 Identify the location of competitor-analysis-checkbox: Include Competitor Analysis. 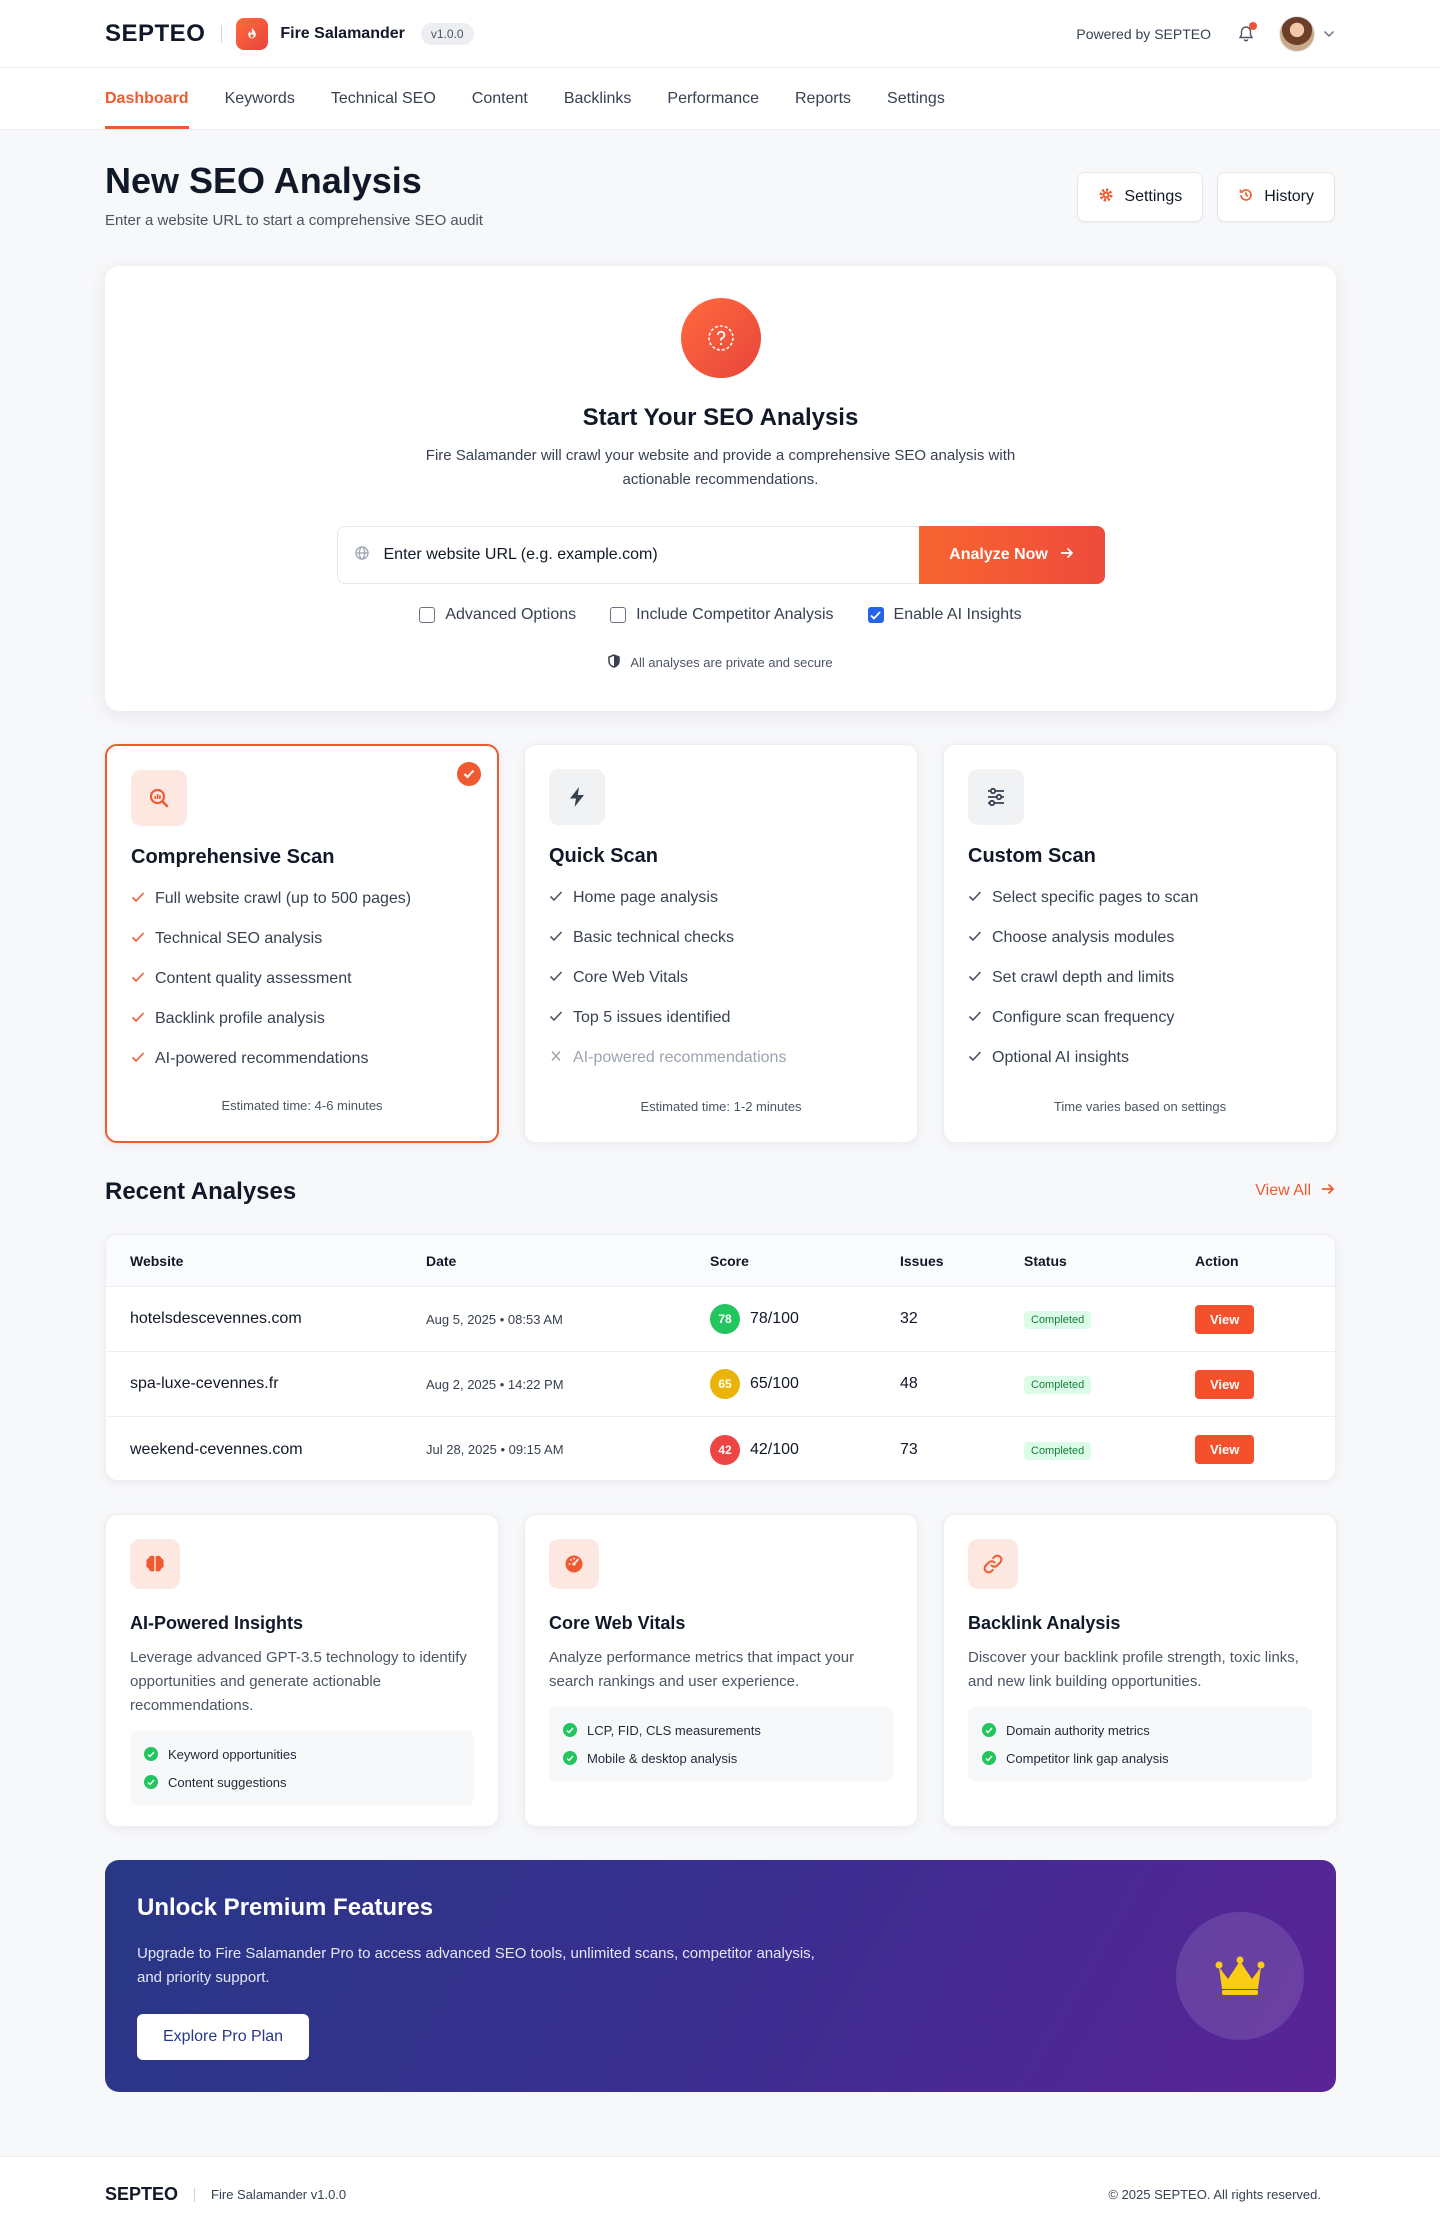
(722, 615).